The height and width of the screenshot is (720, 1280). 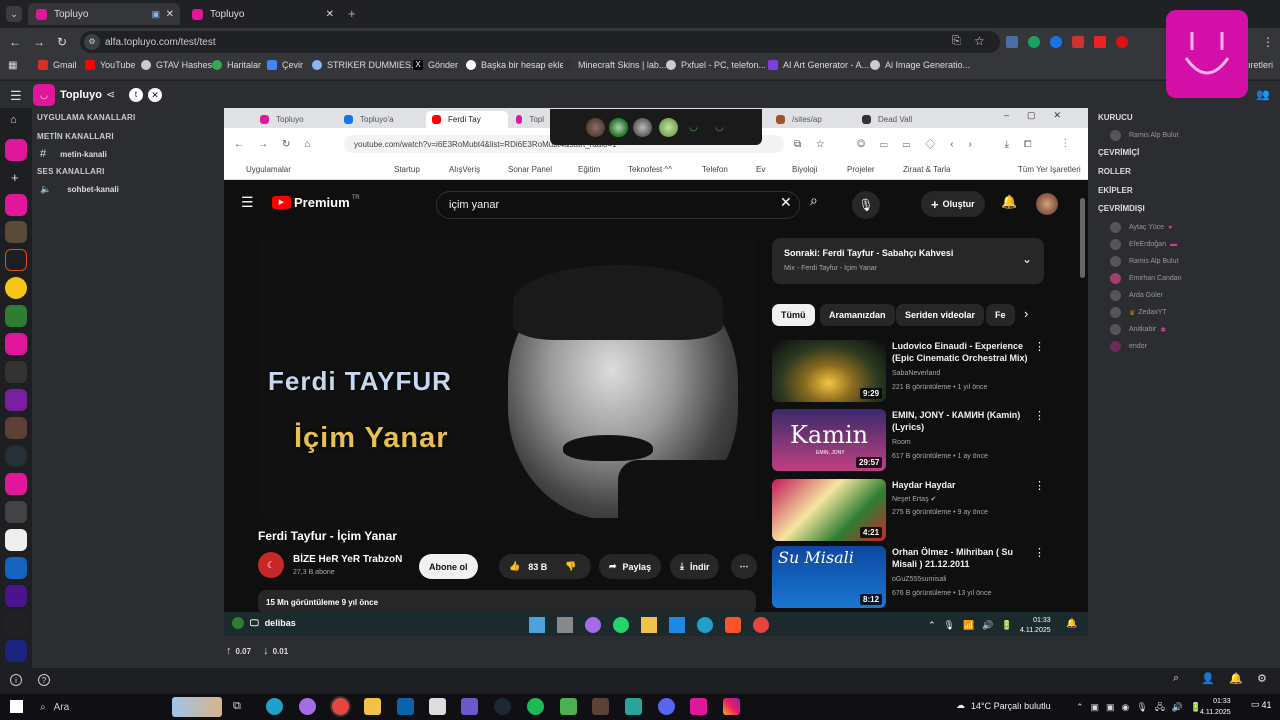 What do you see at coordinates (92, 42) in the screenshot?
I see `site-info-icon: ⚙` at bounding box center [92, 42].